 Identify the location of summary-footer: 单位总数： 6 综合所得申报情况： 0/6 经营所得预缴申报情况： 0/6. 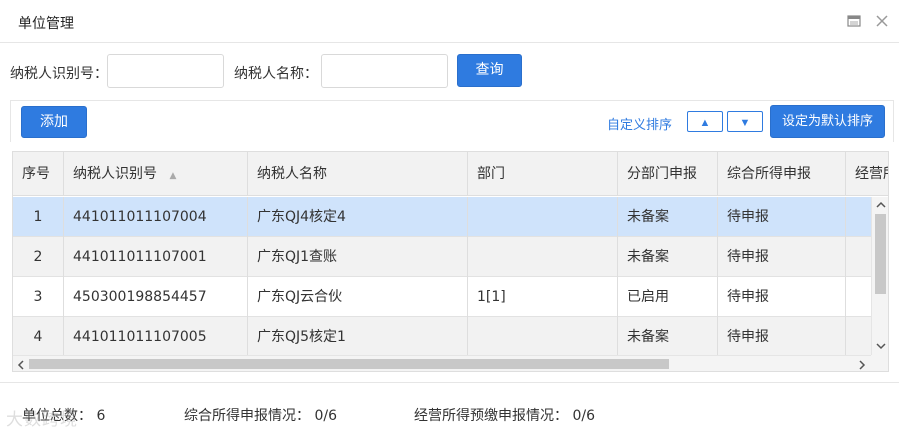
(449, 411).